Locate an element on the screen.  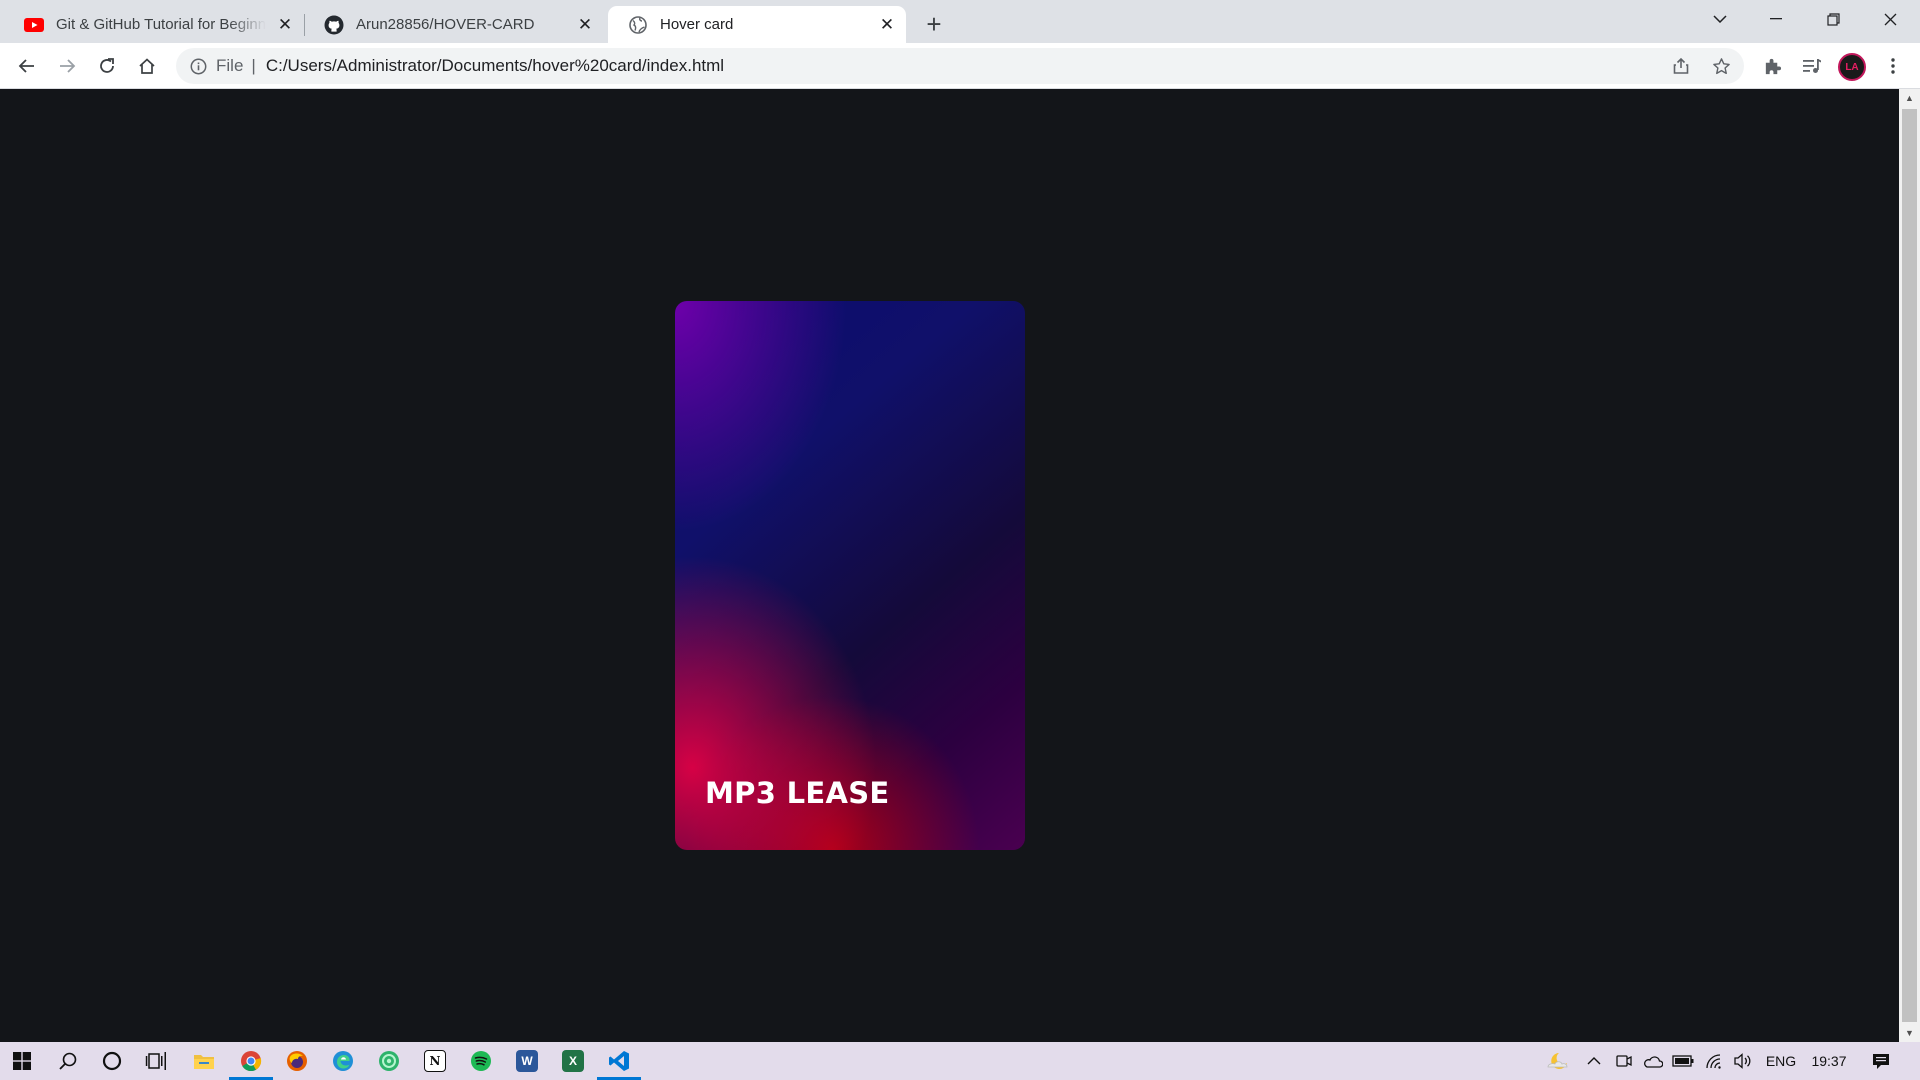
battery-icon is located at coordinates (1683, 1061).